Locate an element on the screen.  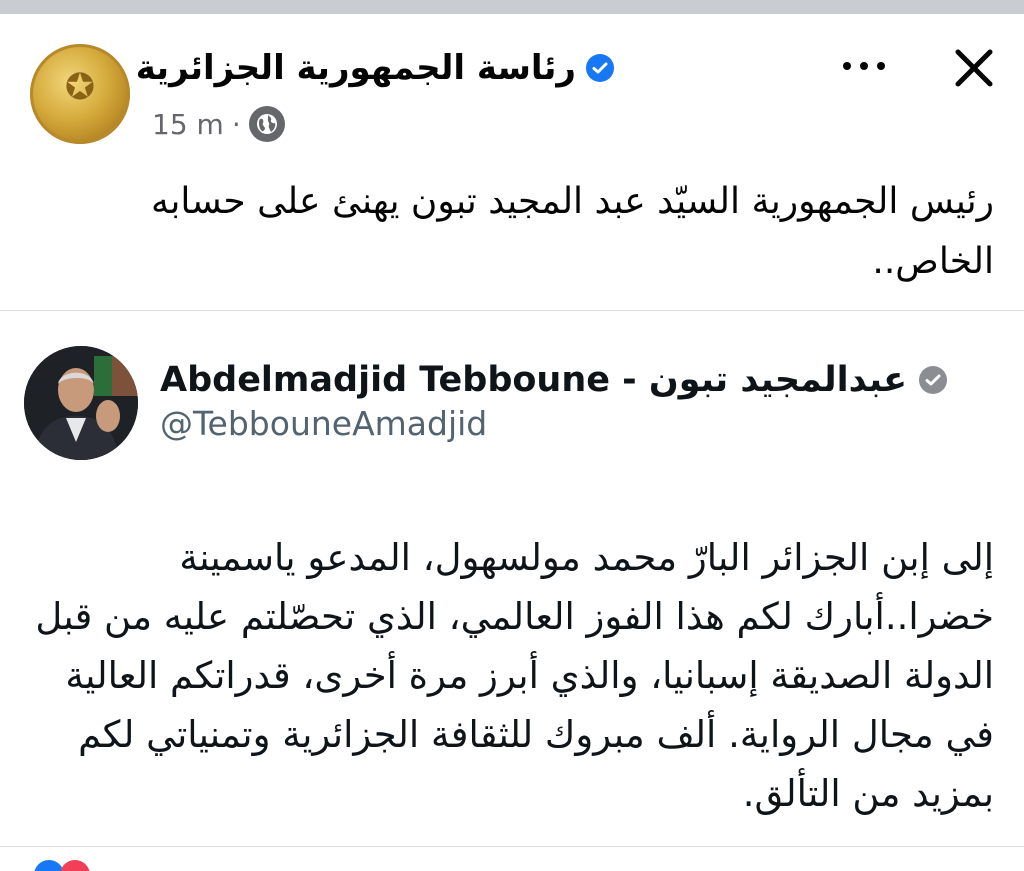
more-horizontal-icon is located at coordinates (847, 66).